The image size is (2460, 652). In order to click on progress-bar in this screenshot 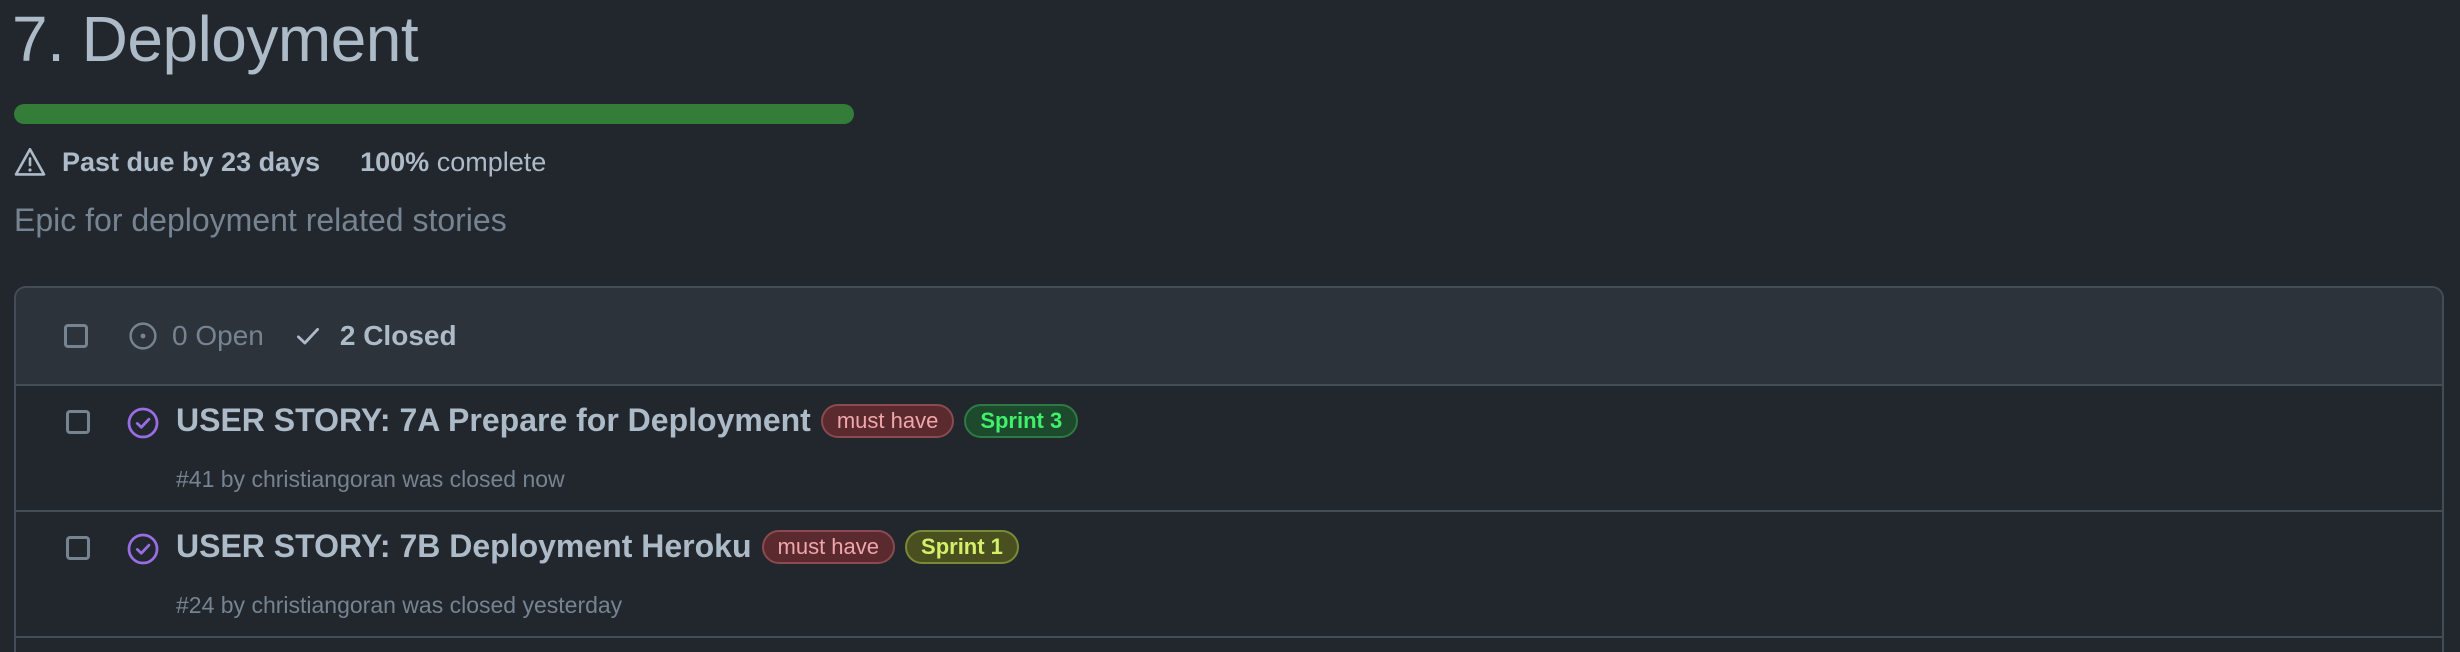, I will do `click(434, 114)`.